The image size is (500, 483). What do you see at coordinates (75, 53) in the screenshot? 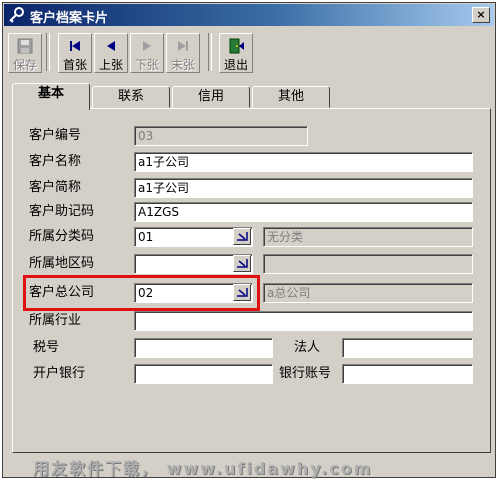
I see `first-record-button: 首张` at bounding box center [75, 53].